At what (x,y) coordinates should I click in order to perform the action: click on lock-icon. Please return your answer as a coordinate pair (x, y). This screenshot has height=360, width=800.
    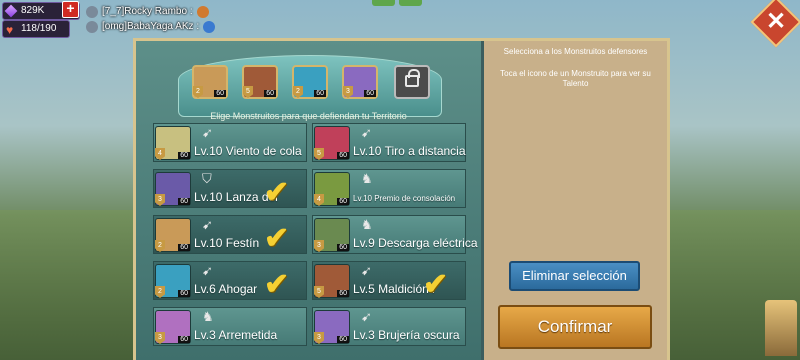
    Looking at the image, I should click on (412, 78).